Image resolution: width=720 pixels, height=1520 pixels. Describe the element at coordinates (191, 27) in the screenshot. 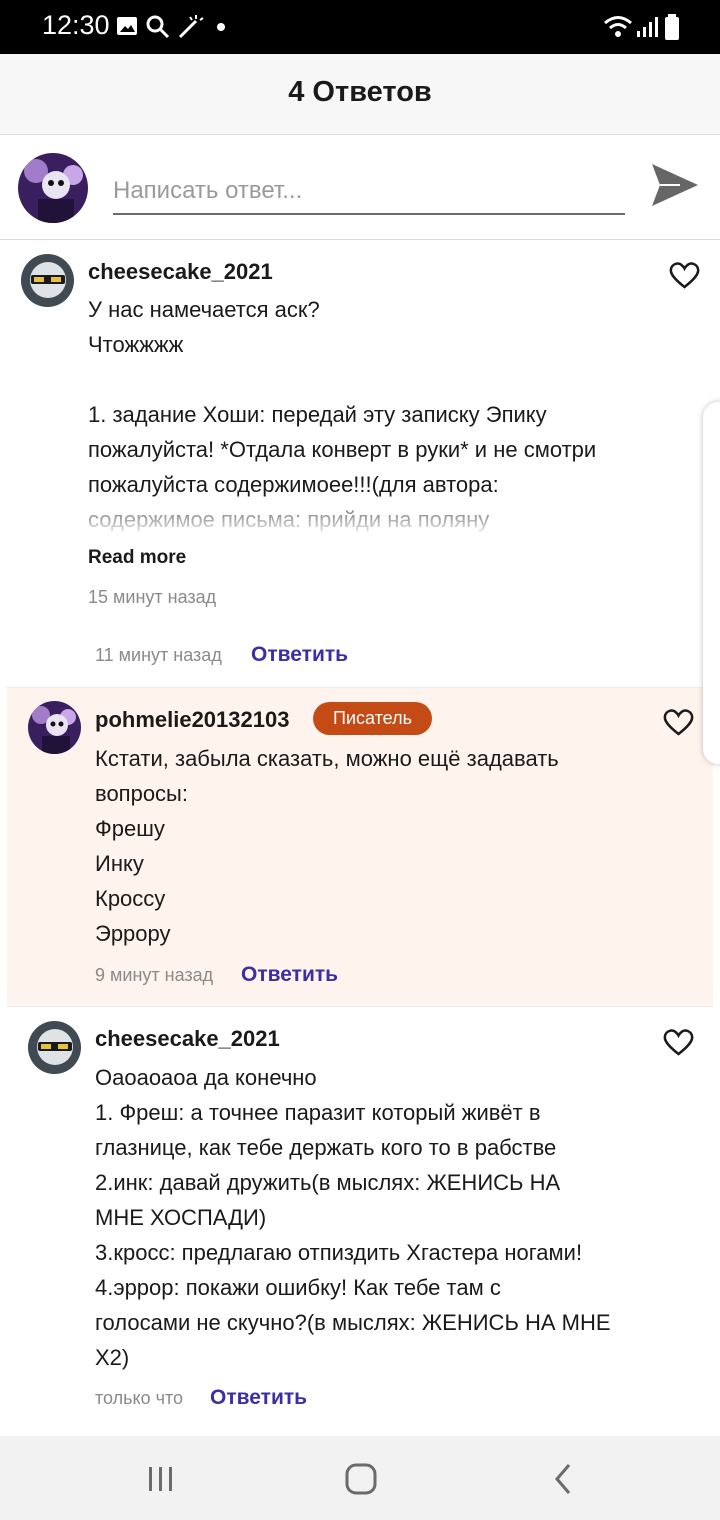

I see `magic-wand-icon` at that location.